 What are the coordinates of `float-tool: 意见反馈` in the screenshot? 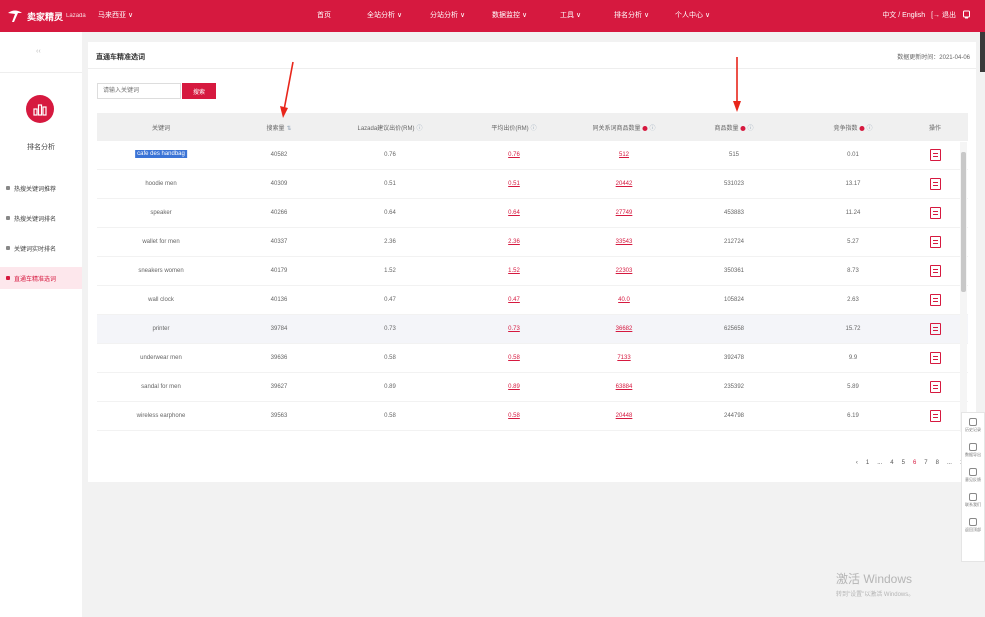 It's located at (973, 475).